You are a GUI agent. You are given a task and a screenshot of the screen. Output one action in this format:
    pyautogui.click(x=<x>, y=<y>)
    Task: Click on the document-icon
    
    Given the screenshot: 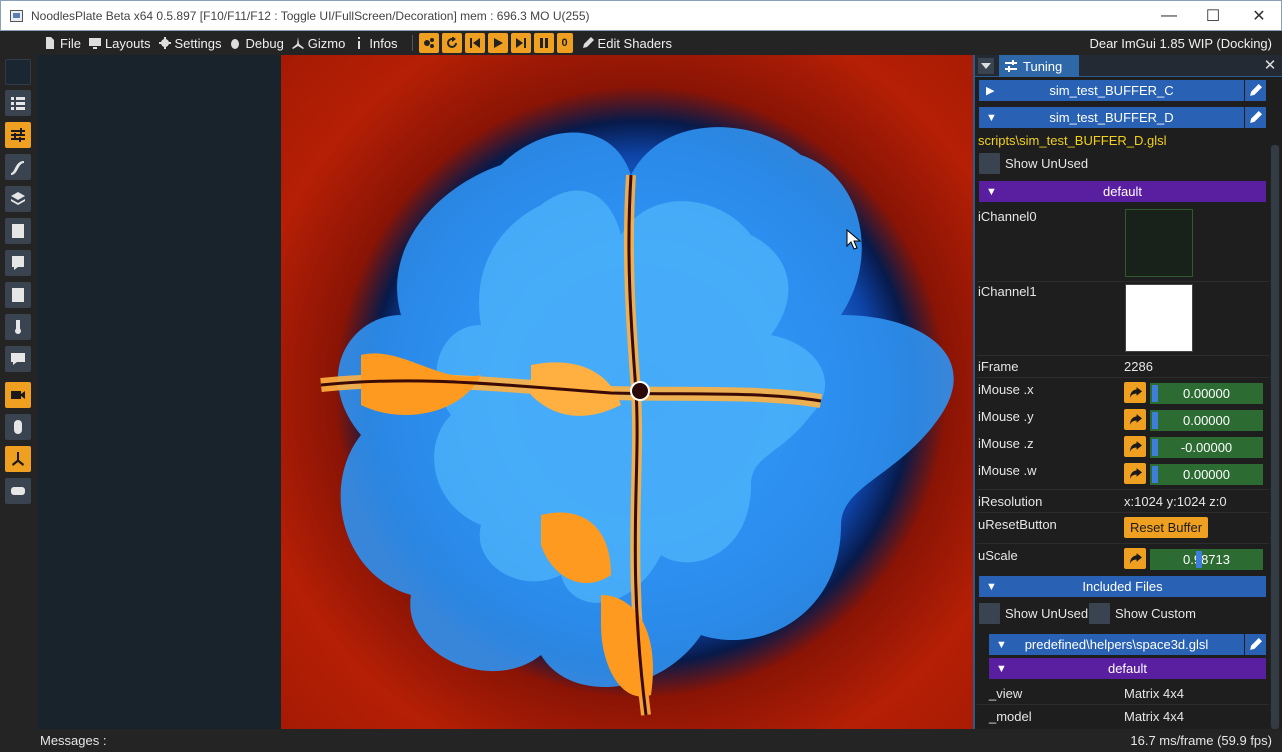 What is the action you would take?
    pyautogui.click(x=18, y=231)
    